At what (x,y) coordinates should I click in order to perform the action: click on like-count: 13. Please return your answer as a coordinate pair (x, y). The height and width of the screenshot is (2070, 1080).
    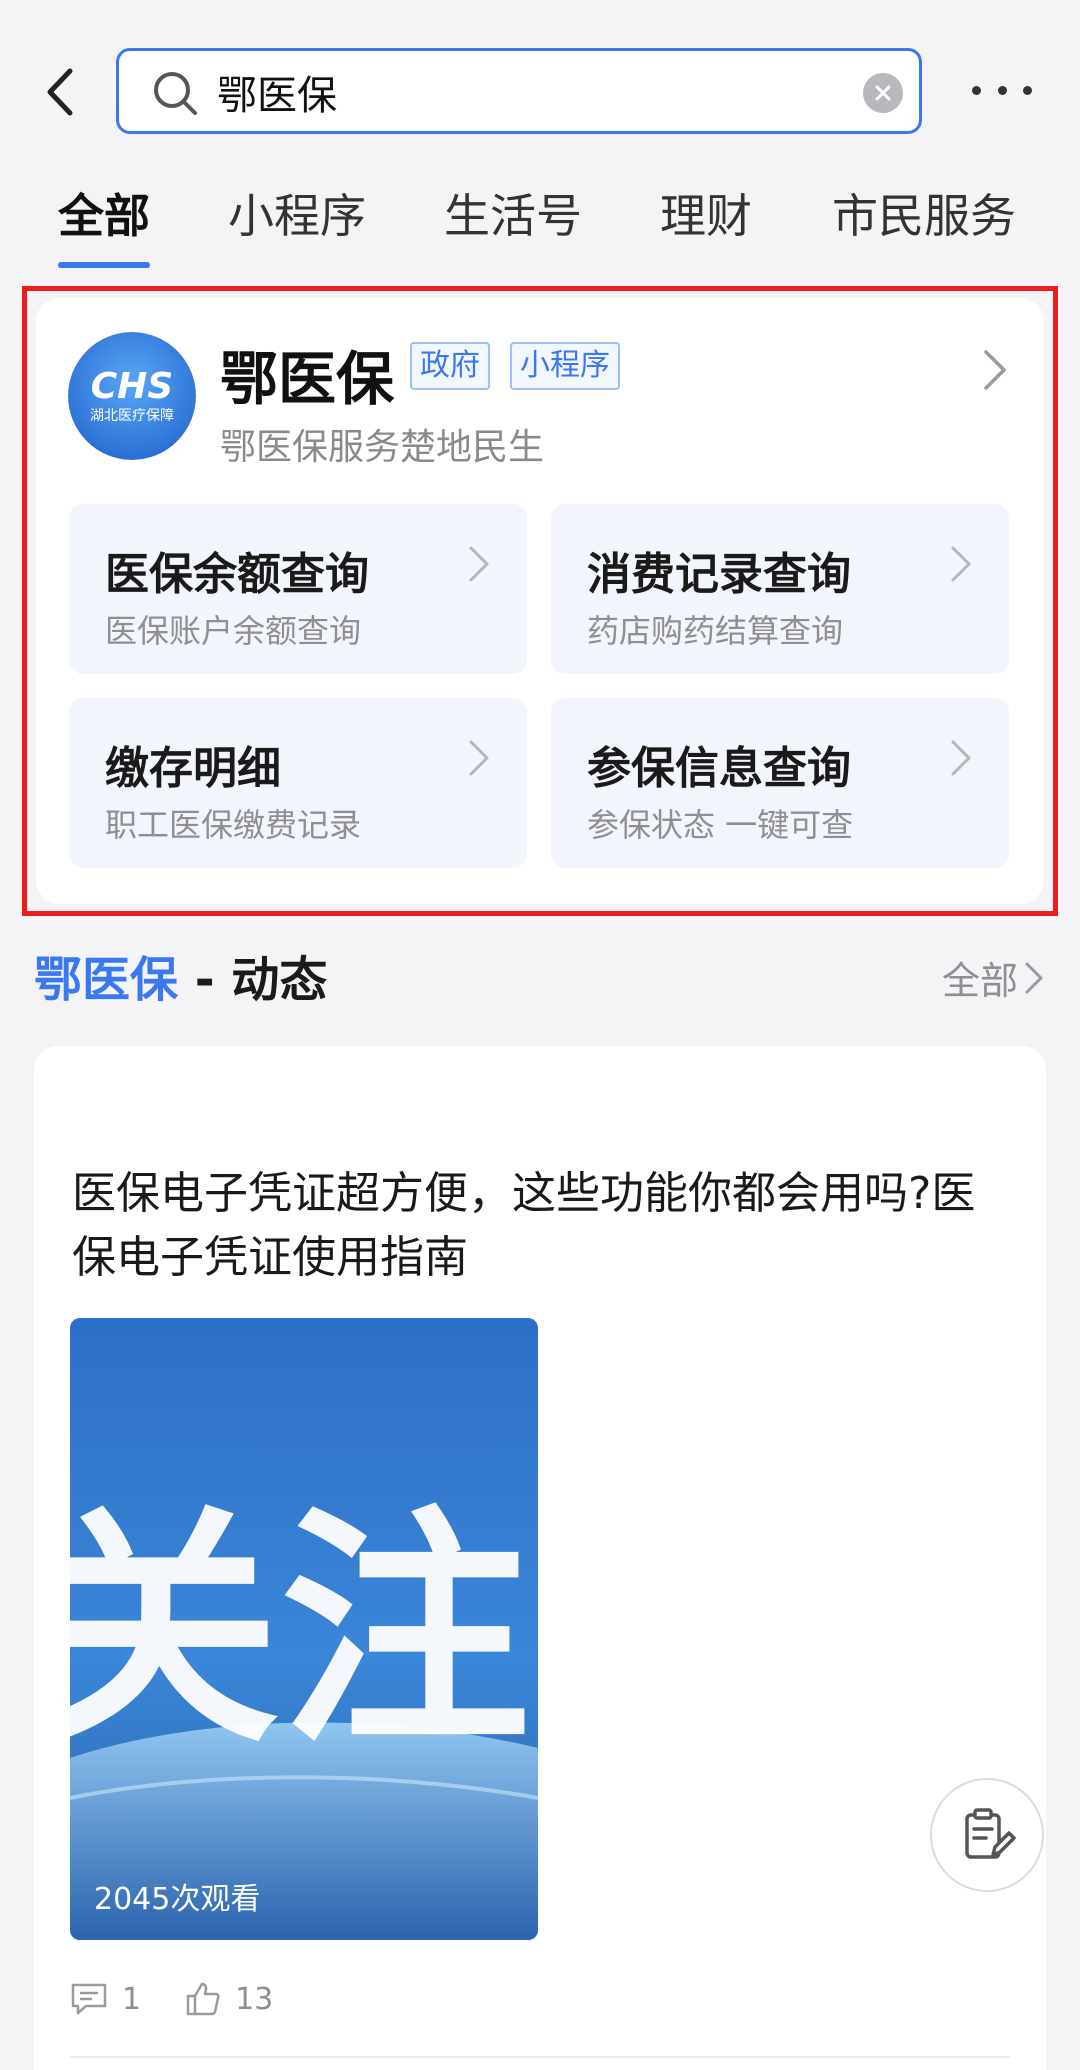
    Looking at the image, I should click on (254, 1999).